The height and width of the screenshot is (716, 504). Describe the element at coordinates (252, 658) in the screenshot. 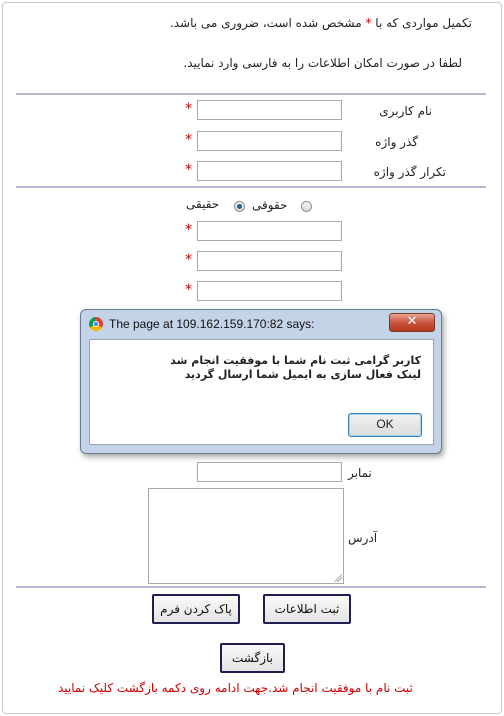

I see `back-button: بازگشت` at that location.